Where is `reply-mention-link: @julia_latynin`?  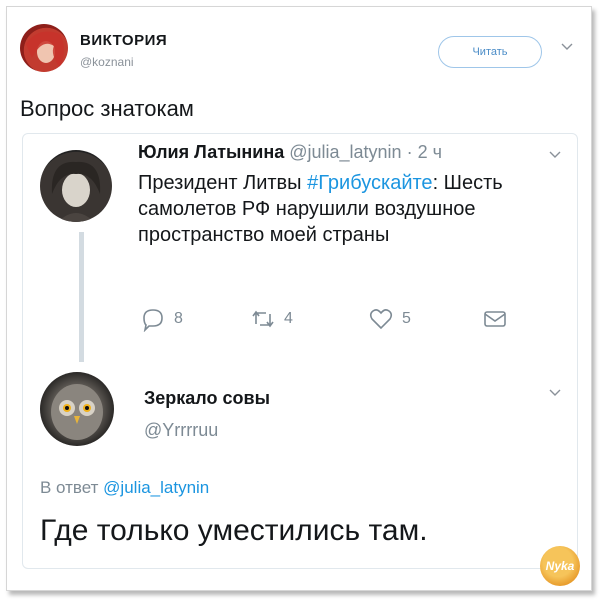 reply-mention-link: @julia_latynin is located at coordinates (156, 487).